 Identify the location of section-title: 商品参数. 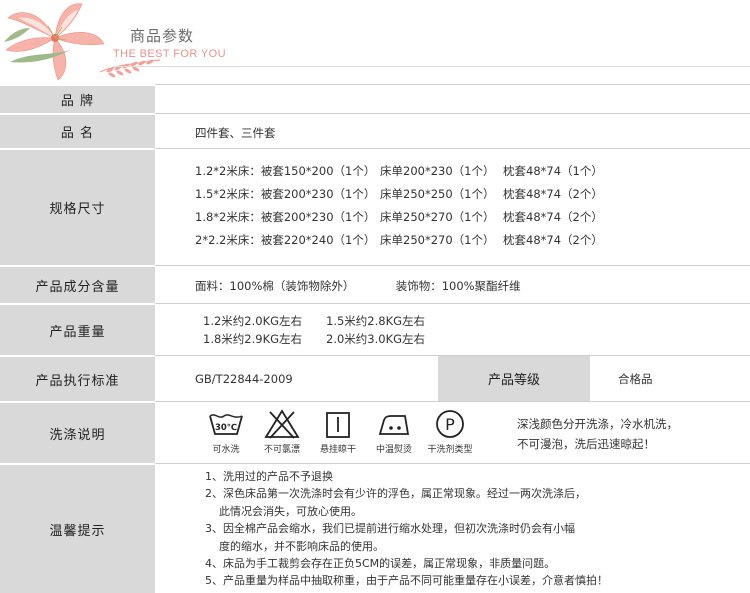
(162, 36).